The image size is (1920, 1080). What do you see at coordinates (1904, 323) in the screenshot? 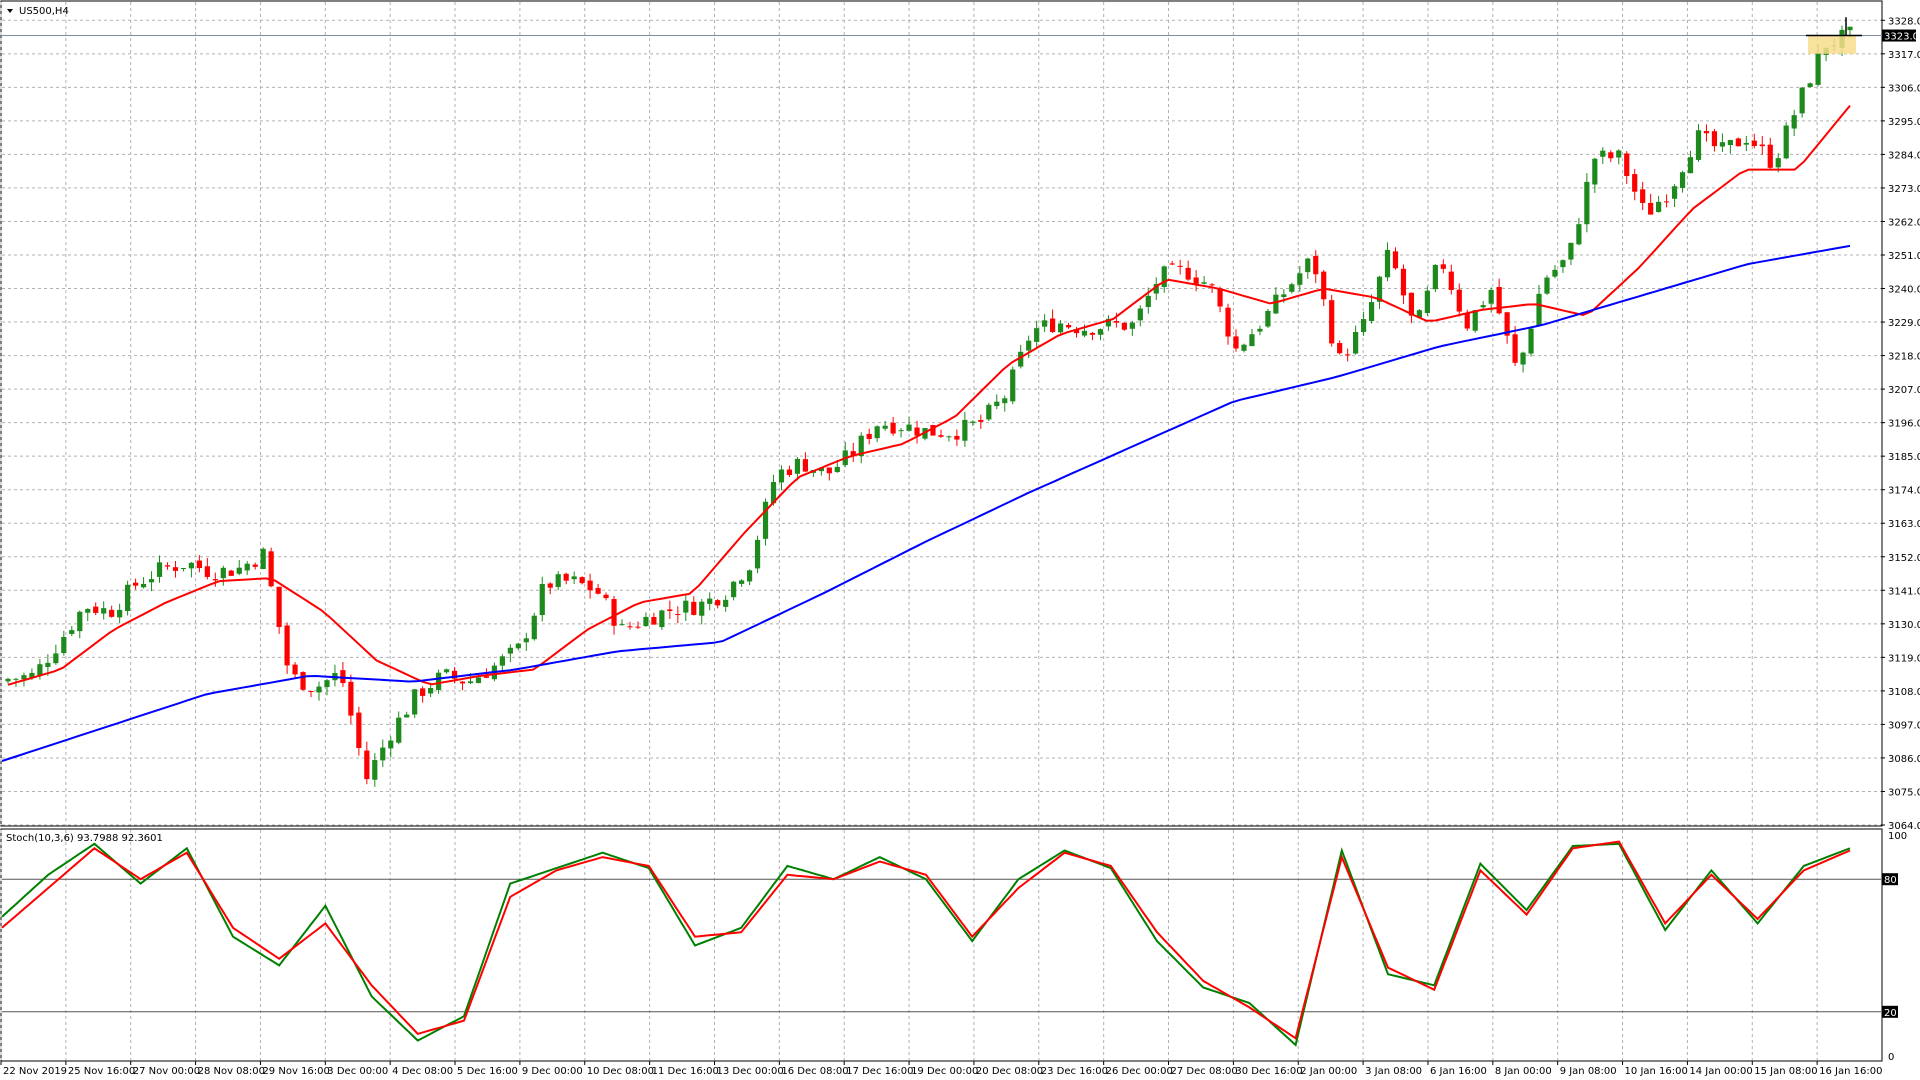
I see `y-tick-label: 3229.0` at bounding box center [1904, 323].